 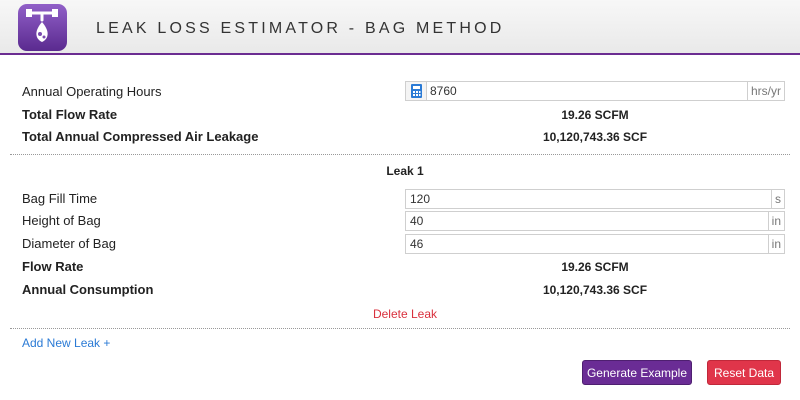 I want to click on diameter-unit: in, so click(x=775, y=244).